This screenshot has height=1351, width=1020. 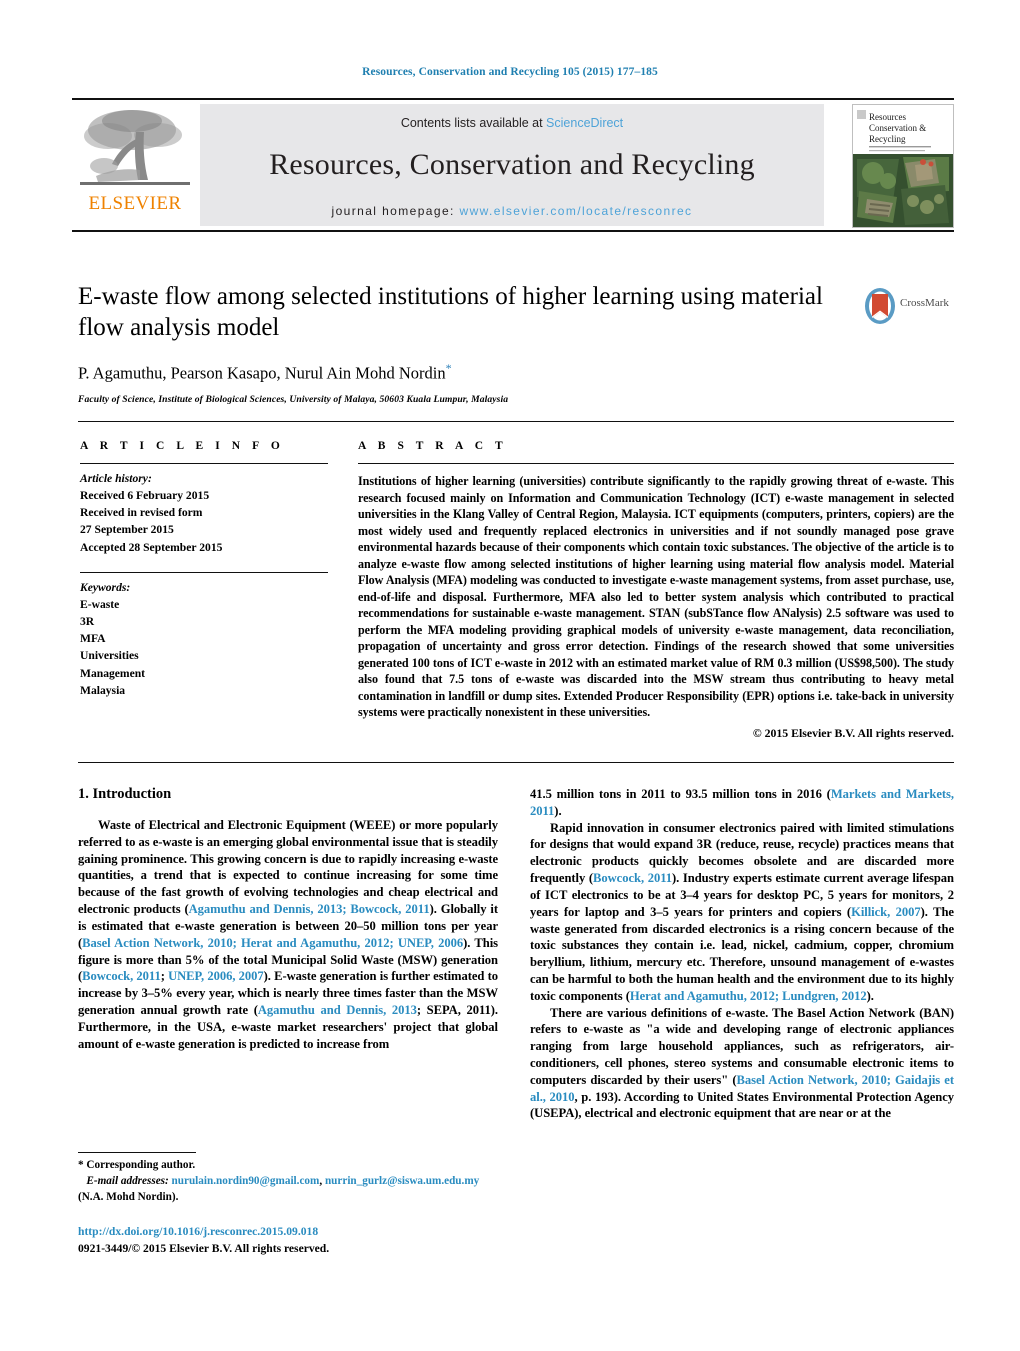 I want to click on elsevier-logo: ELSEVIER, so click(x=135, y=165).